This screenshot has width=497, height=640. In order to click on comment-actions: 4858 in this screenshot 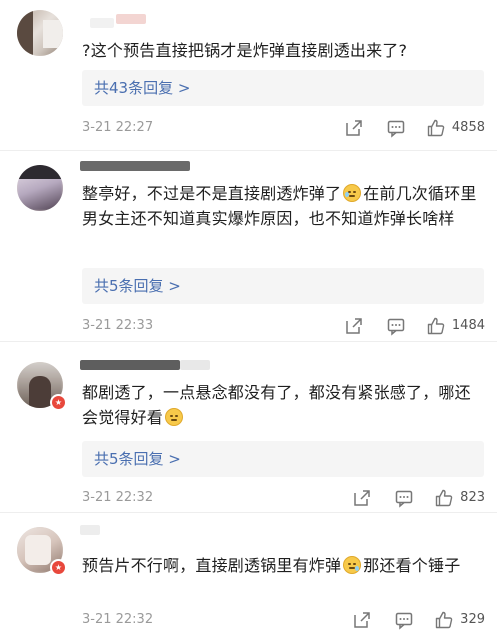, I will do `click(414, 128)`.